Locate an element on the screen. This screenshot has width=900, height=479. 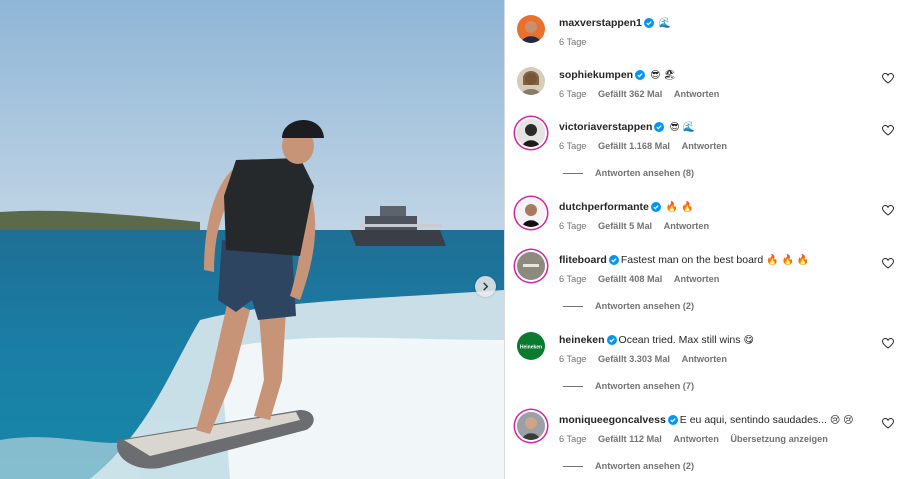
username: moniqueegoncalvess is located at coordinates (612, 420).